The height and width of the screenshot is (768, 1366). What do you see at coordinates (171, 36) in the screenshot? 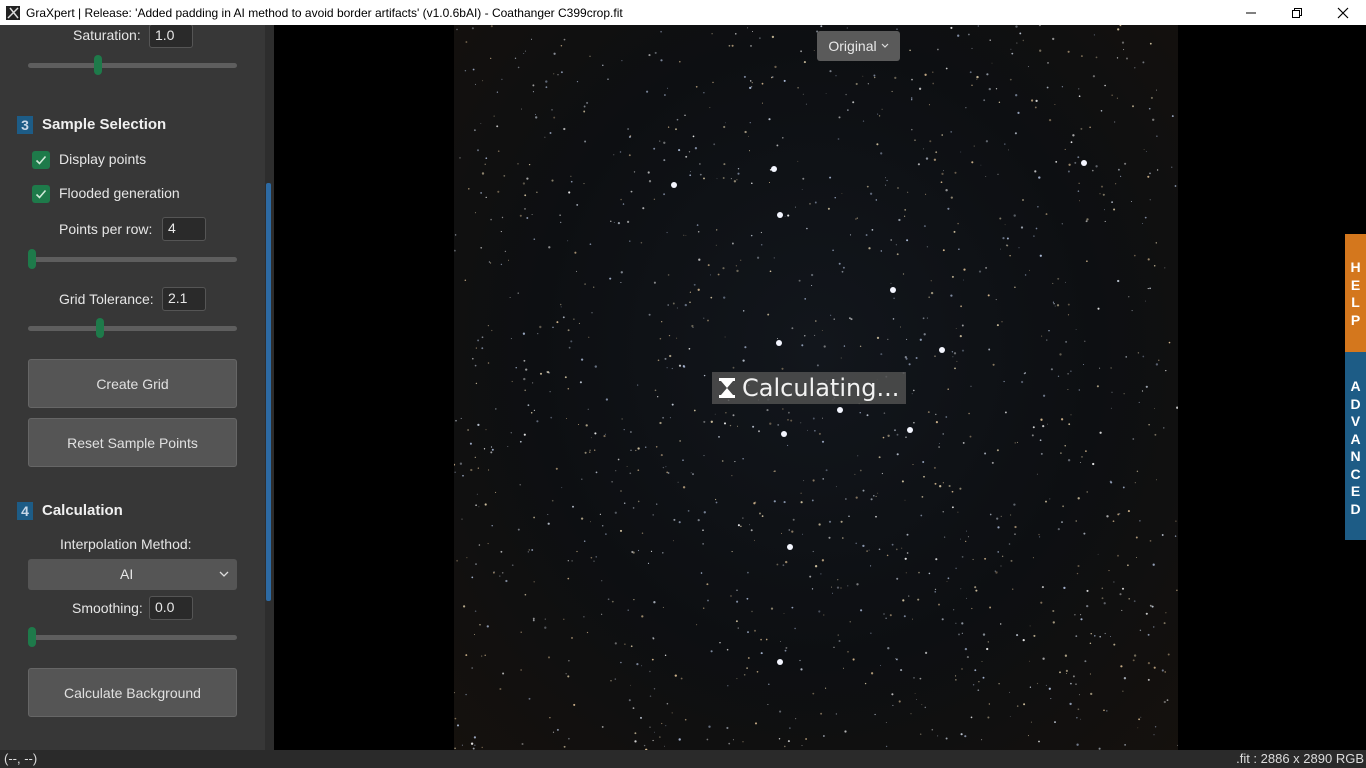
I see `saturation-input: 1.0` at bounding box center [171, 36].